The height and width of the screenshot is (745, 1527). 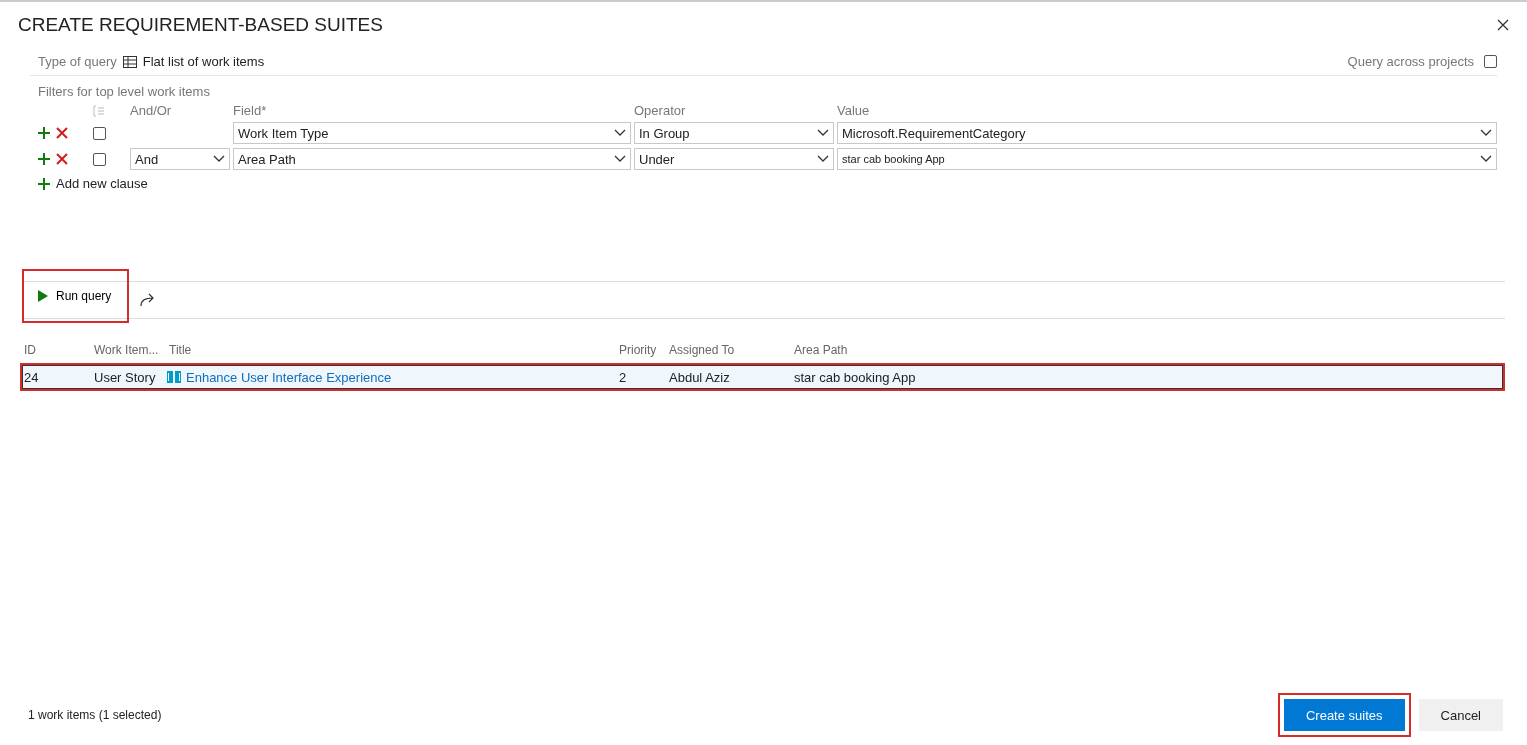 What do you see at coordinates (734, 133) in the screenshot?
I see `operator-dropdown: In Group` at bounding box center [734, 133].